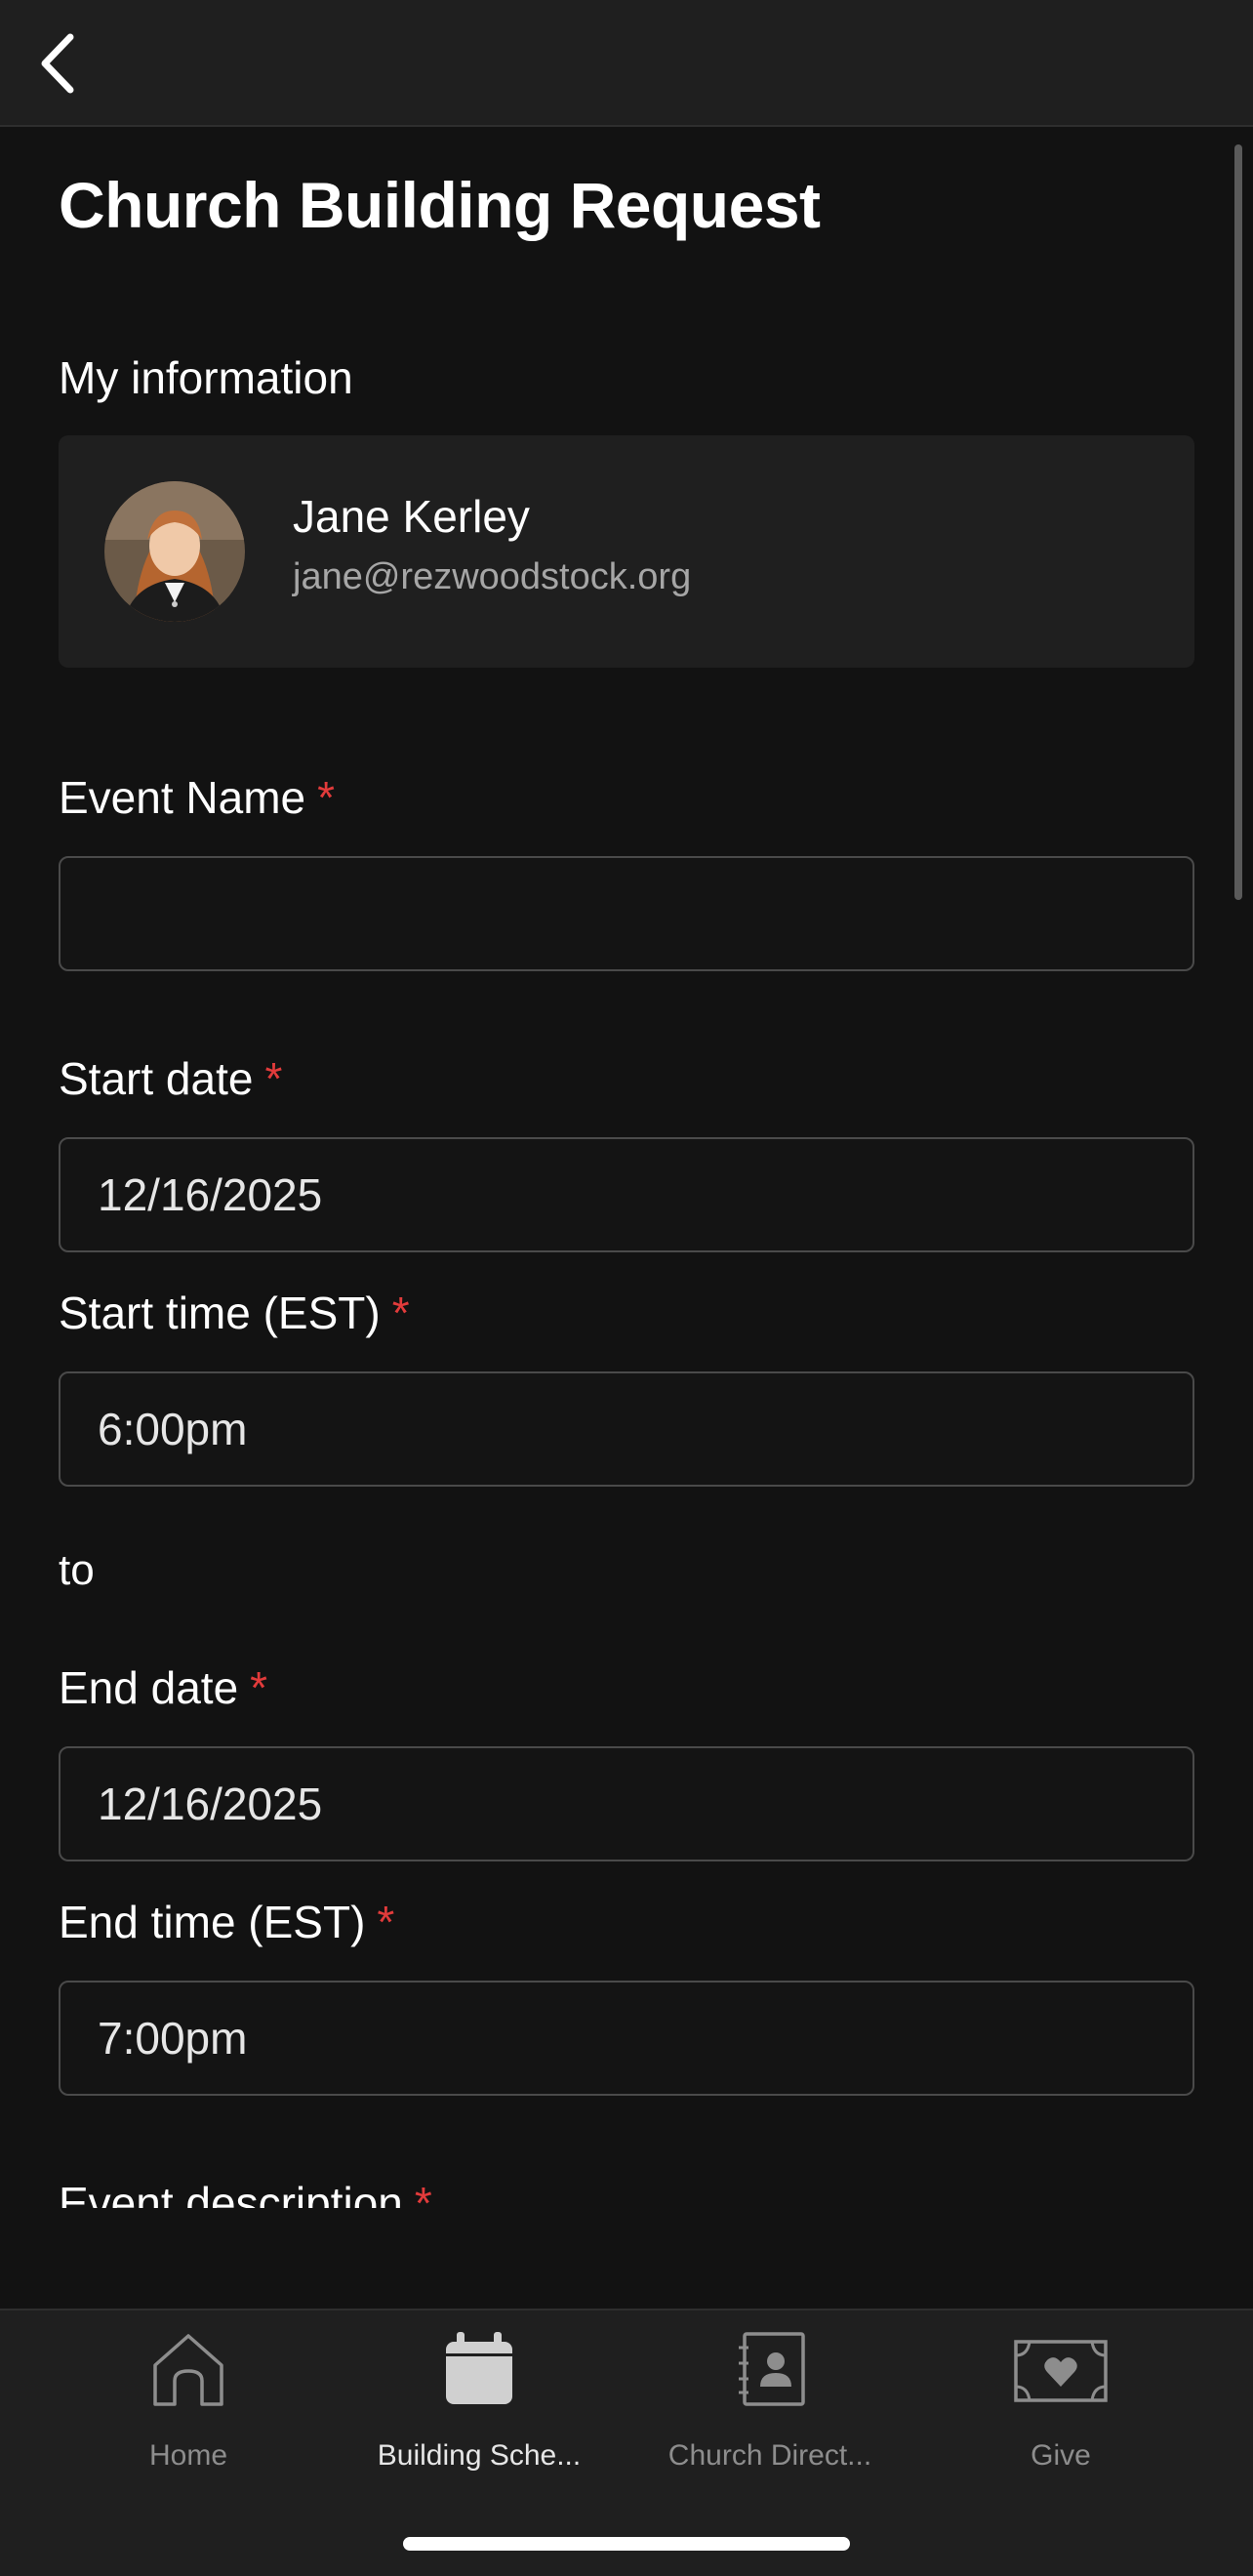  What do you see at coordinates (772, 2369) in the screenshot?
I see `contacts-book-icon` at bounding box center [772, 2369].